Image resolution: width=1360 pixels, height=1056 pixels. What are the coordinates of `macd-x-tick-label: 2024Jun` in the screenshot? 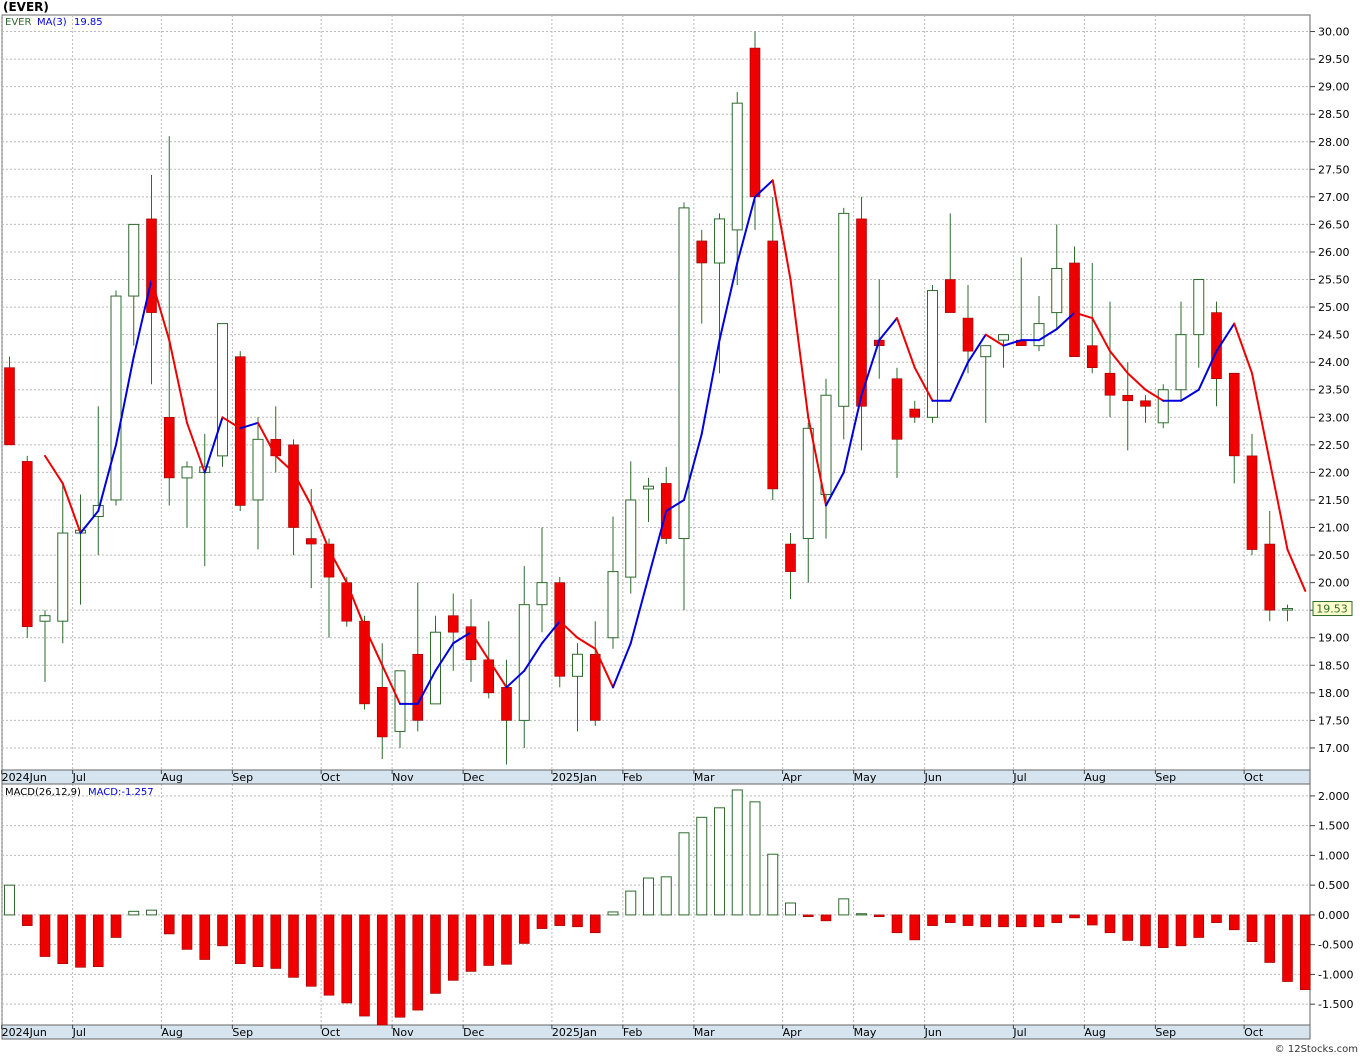 It's located at (24, 1032).